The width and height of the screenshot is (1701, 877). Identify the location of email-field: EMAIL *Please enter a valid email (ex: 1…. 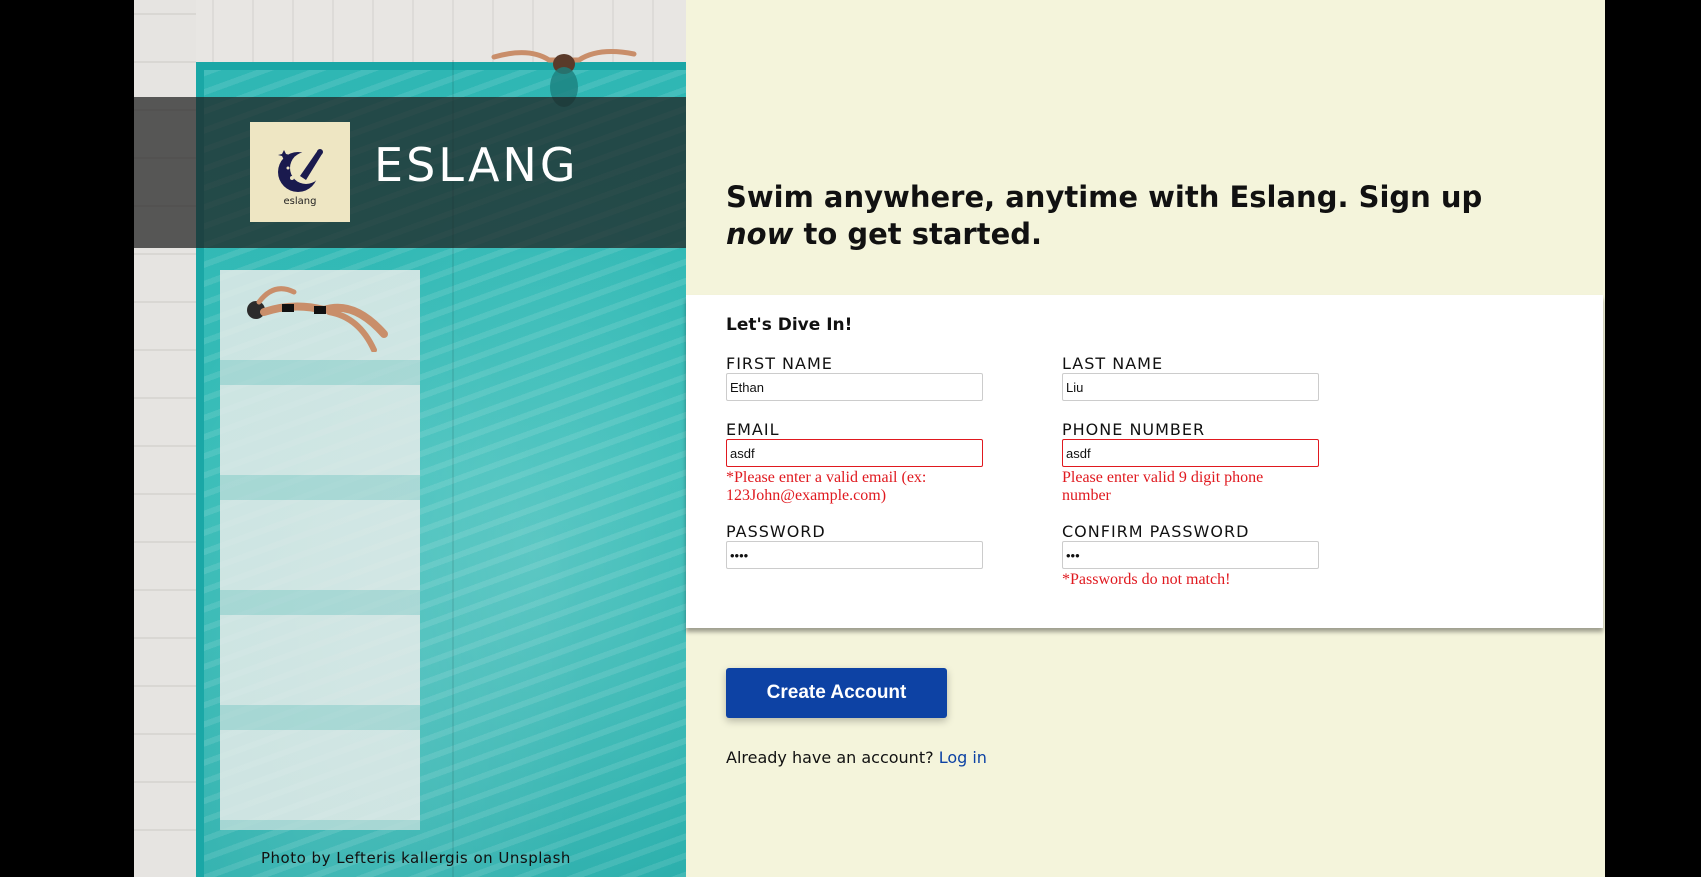
(856, 463).